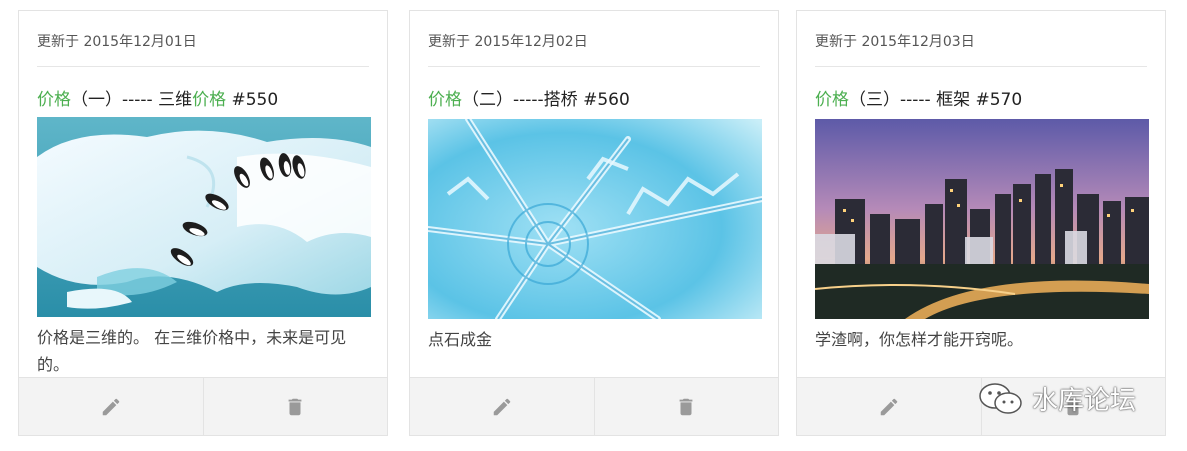  Describe the element at coordinates (919, 339) in the screenshot. I see `post-description: 学渣啊，你怎样才能开窍呢。` at that location.